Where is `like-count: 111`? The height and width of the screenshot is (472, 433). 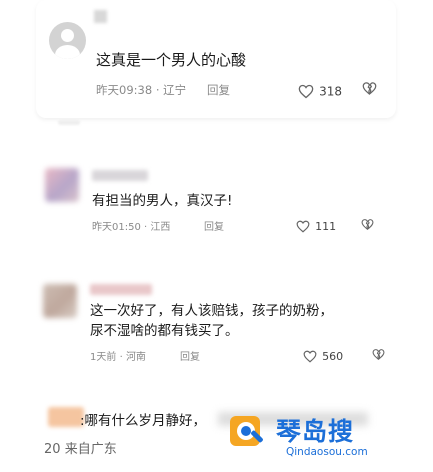
like-count: 111 is located at coordinates (326, 226).